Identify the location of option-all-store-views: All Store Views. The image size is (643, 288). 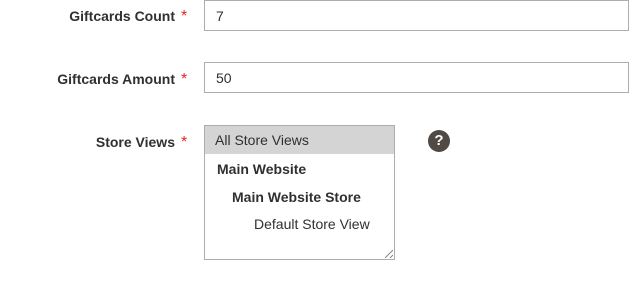
(299, 140).